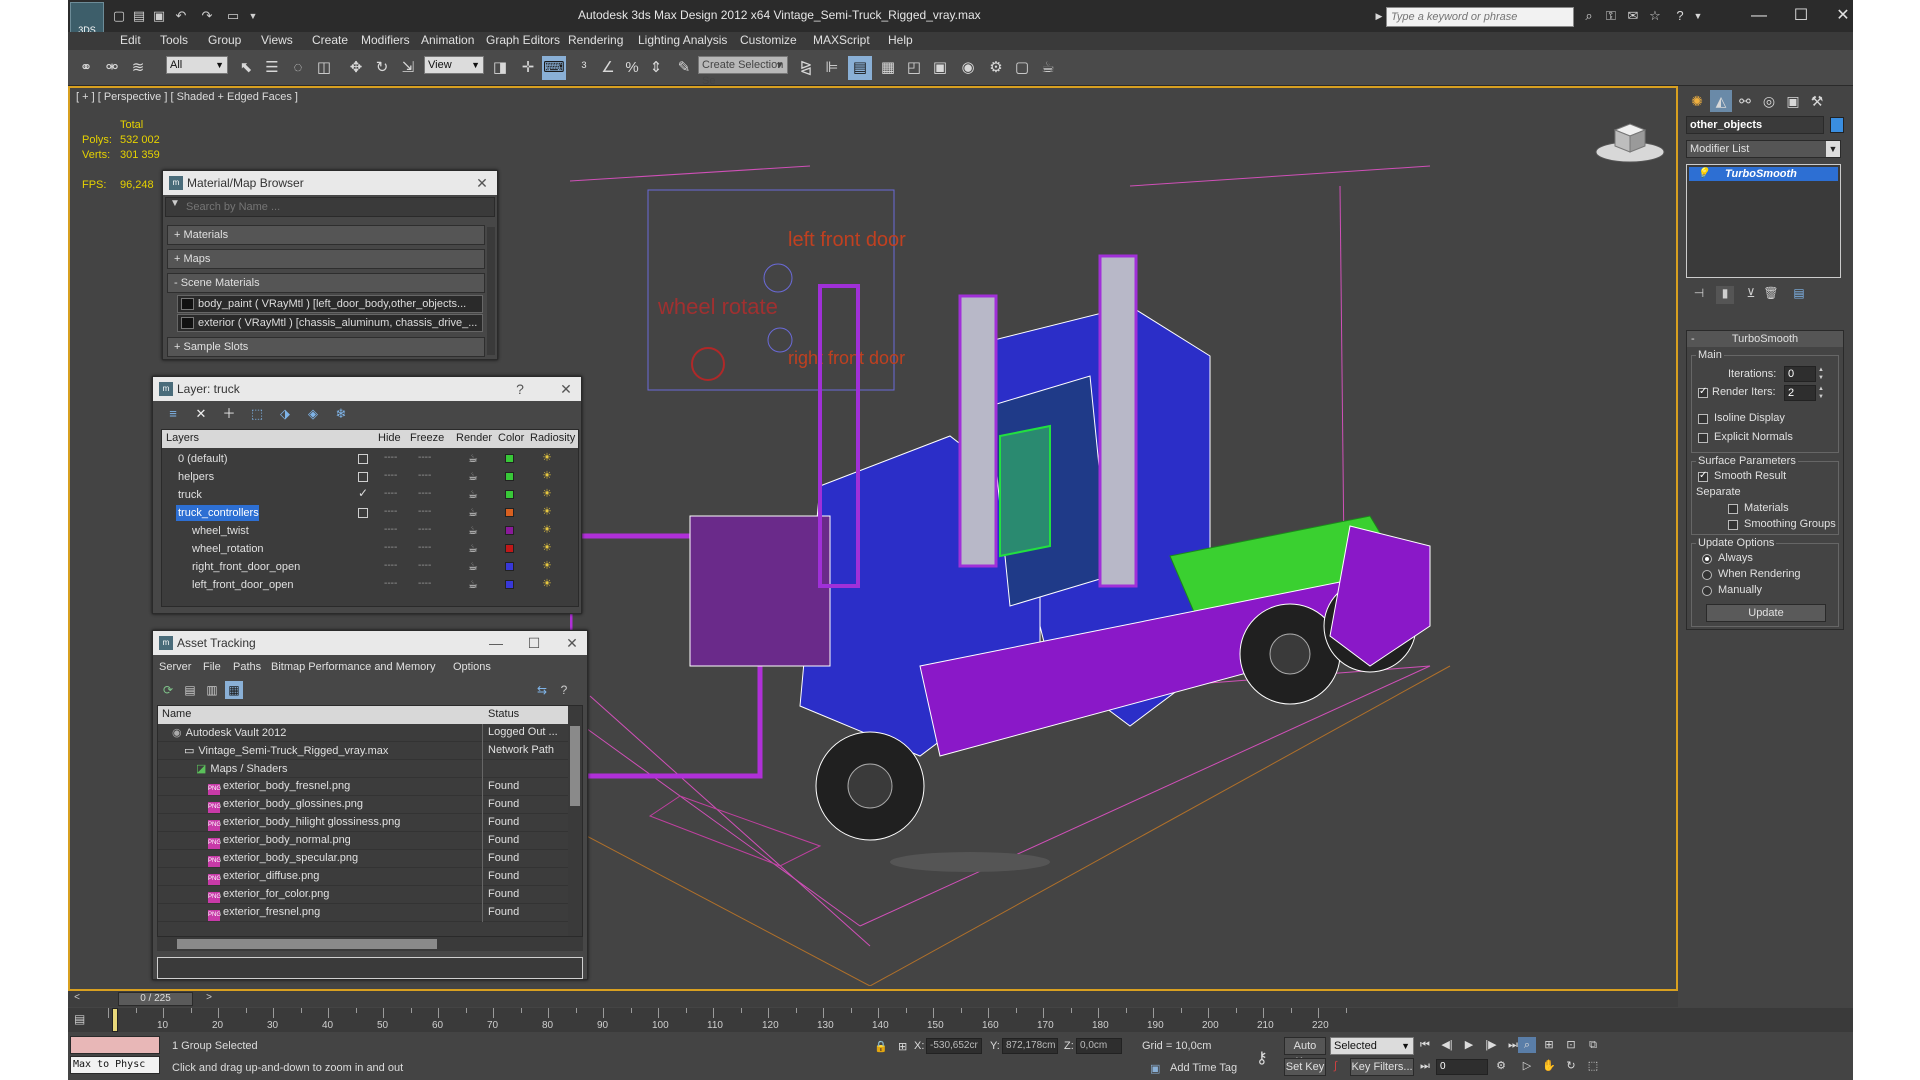 This screenshot has height=1080, width=1920. Describe the element at coordinates (1593, 1045) in the screenshot. I see `zoom-extents-all-icon: ⧉` at that location.